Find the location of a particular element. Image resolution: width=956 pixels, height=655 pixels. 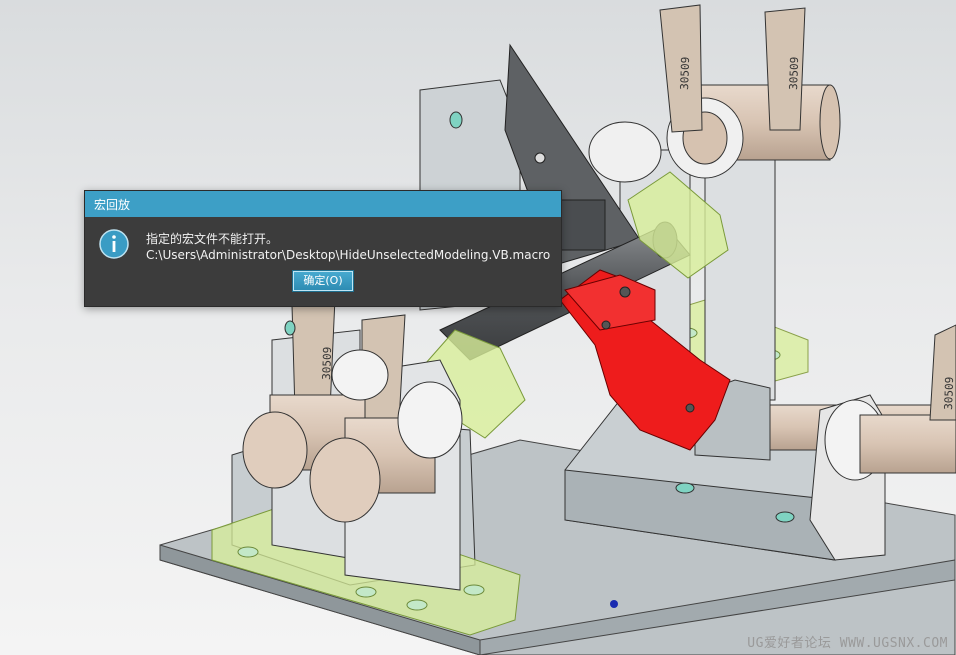

watermark-text: UG爱好者论坛 WWW.UGSNX.COM is located at coordinates (847, 643).